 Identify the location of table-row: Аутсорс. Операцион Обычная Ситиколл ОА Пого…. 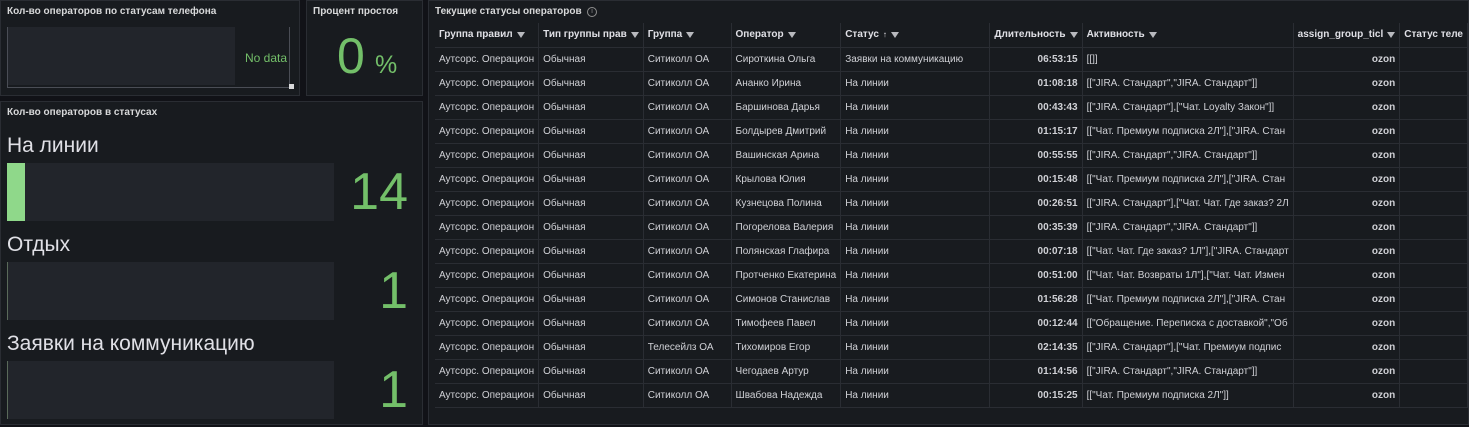
(951, 227).